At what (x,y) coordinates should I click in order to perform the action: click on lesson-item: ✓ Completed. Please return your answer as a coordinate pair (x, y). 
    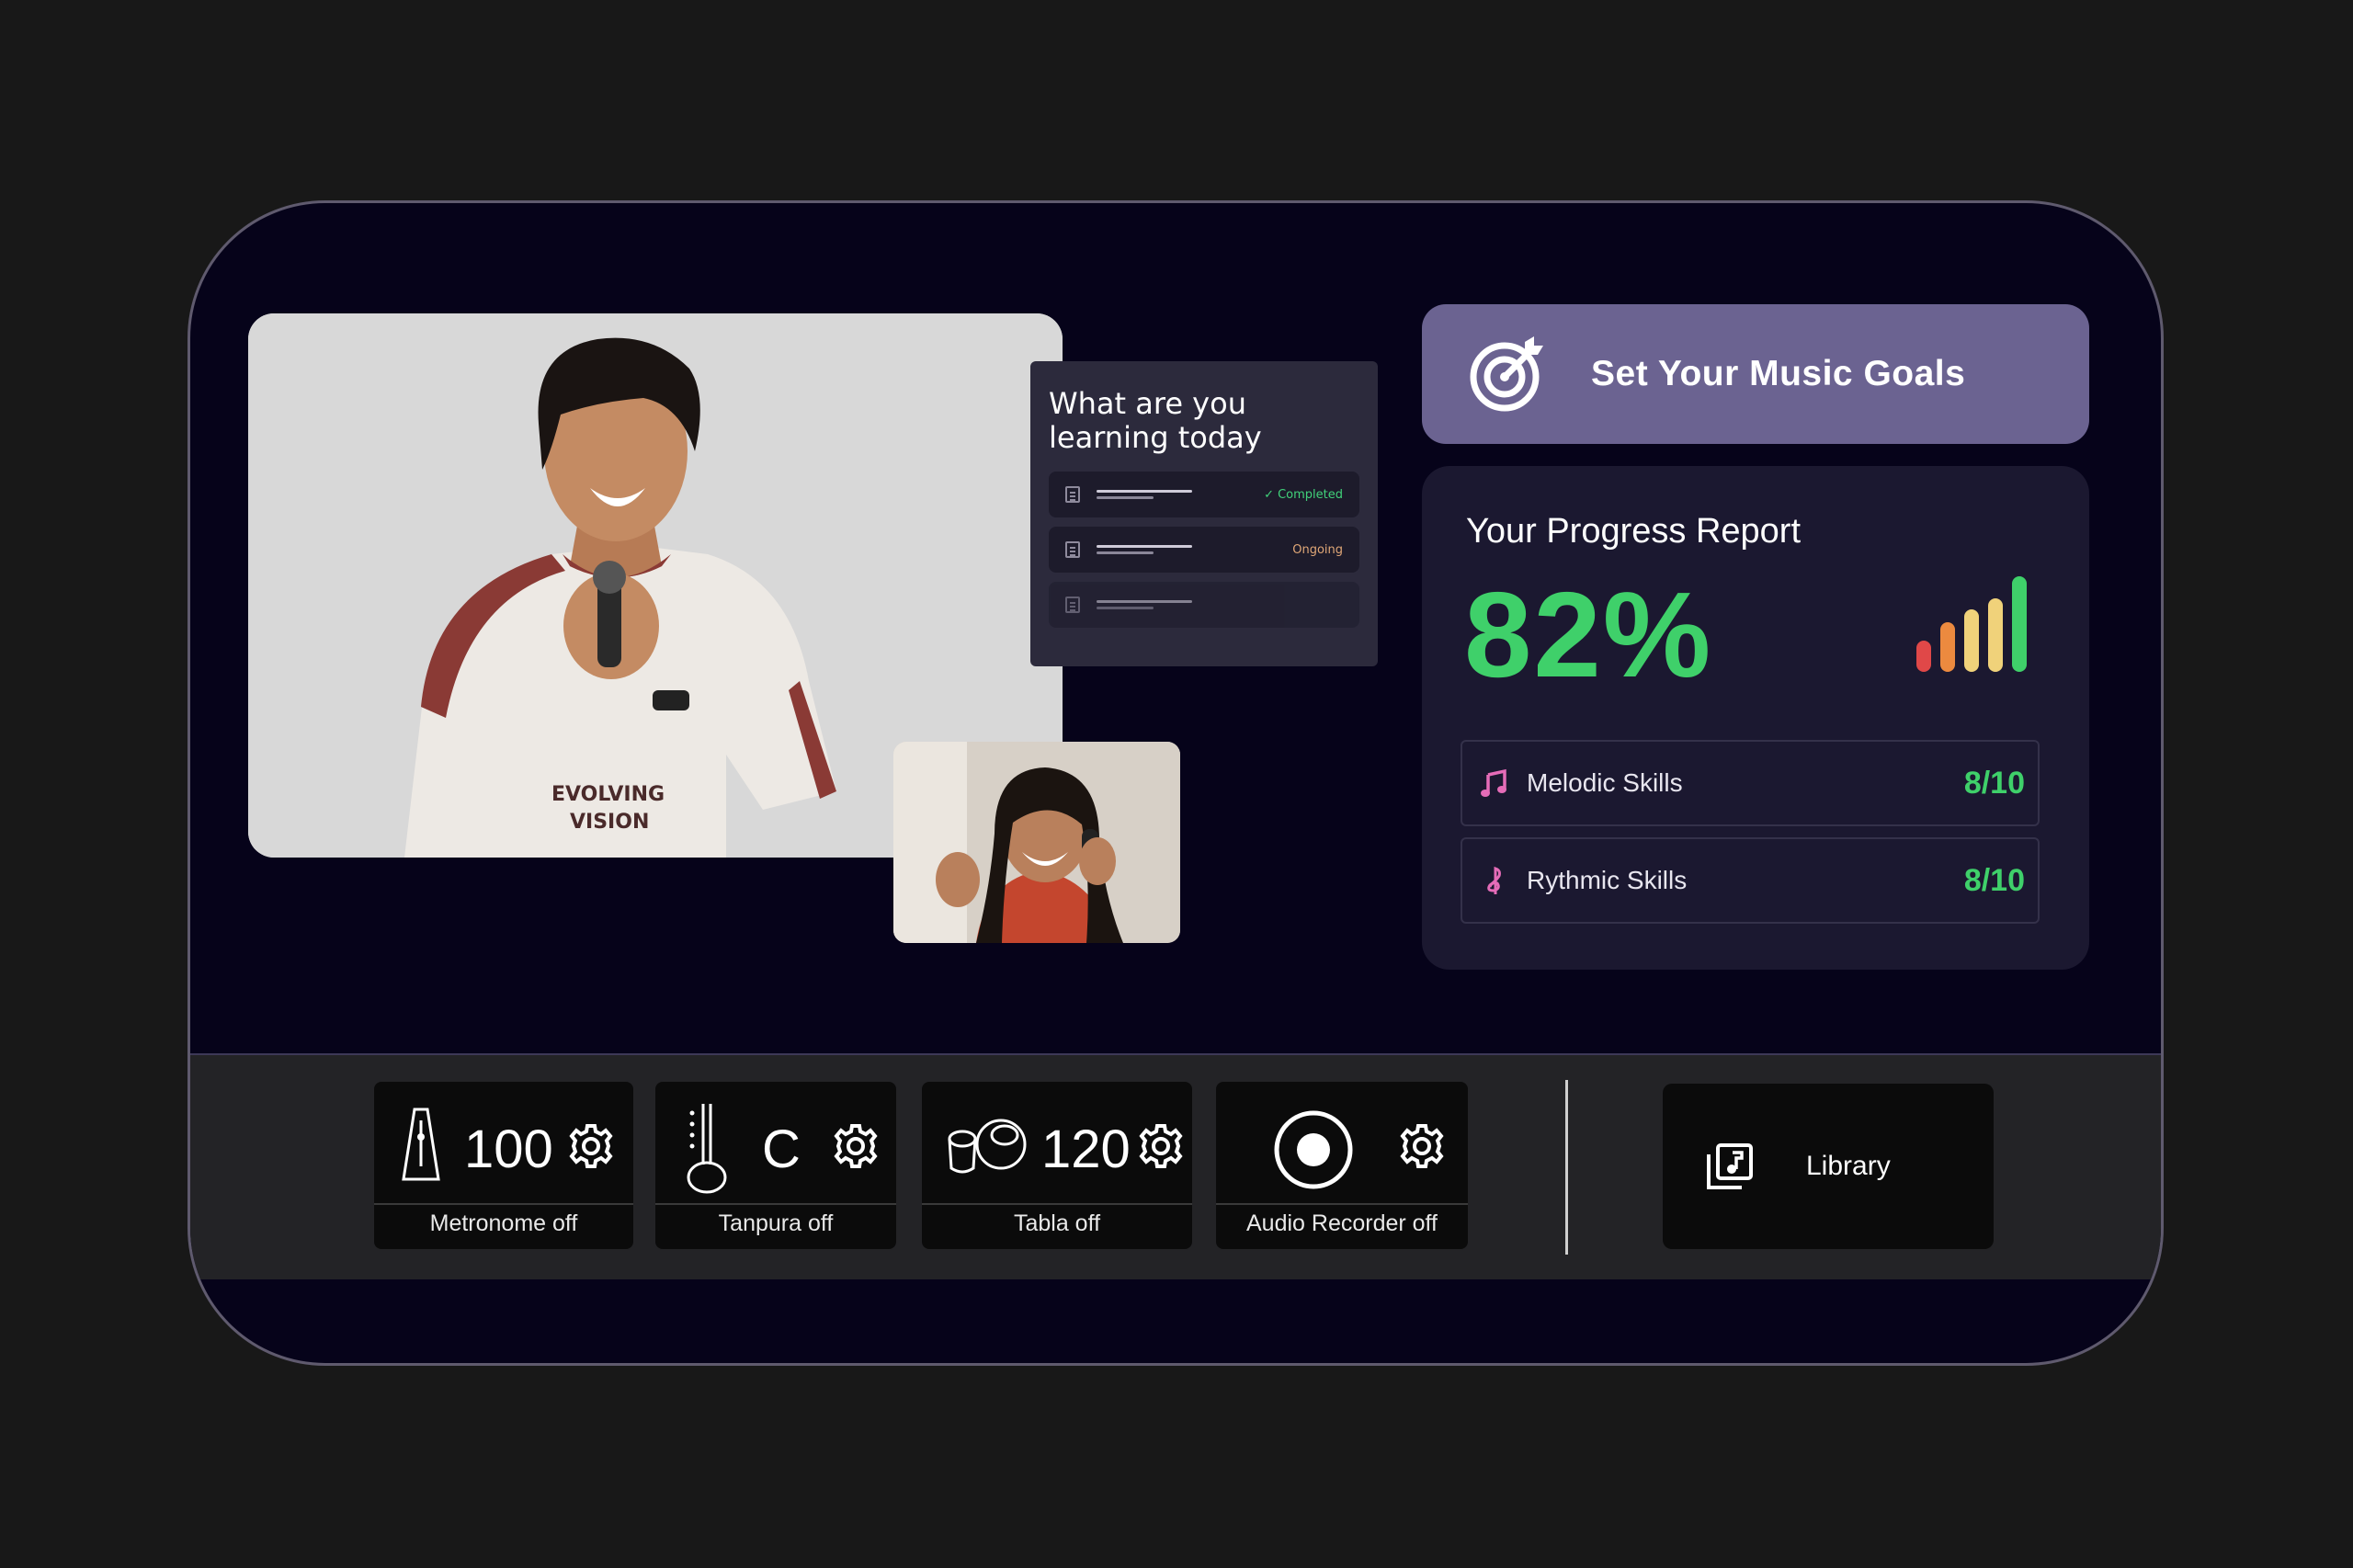
    Looking at the image, I should click on (1204, 494).